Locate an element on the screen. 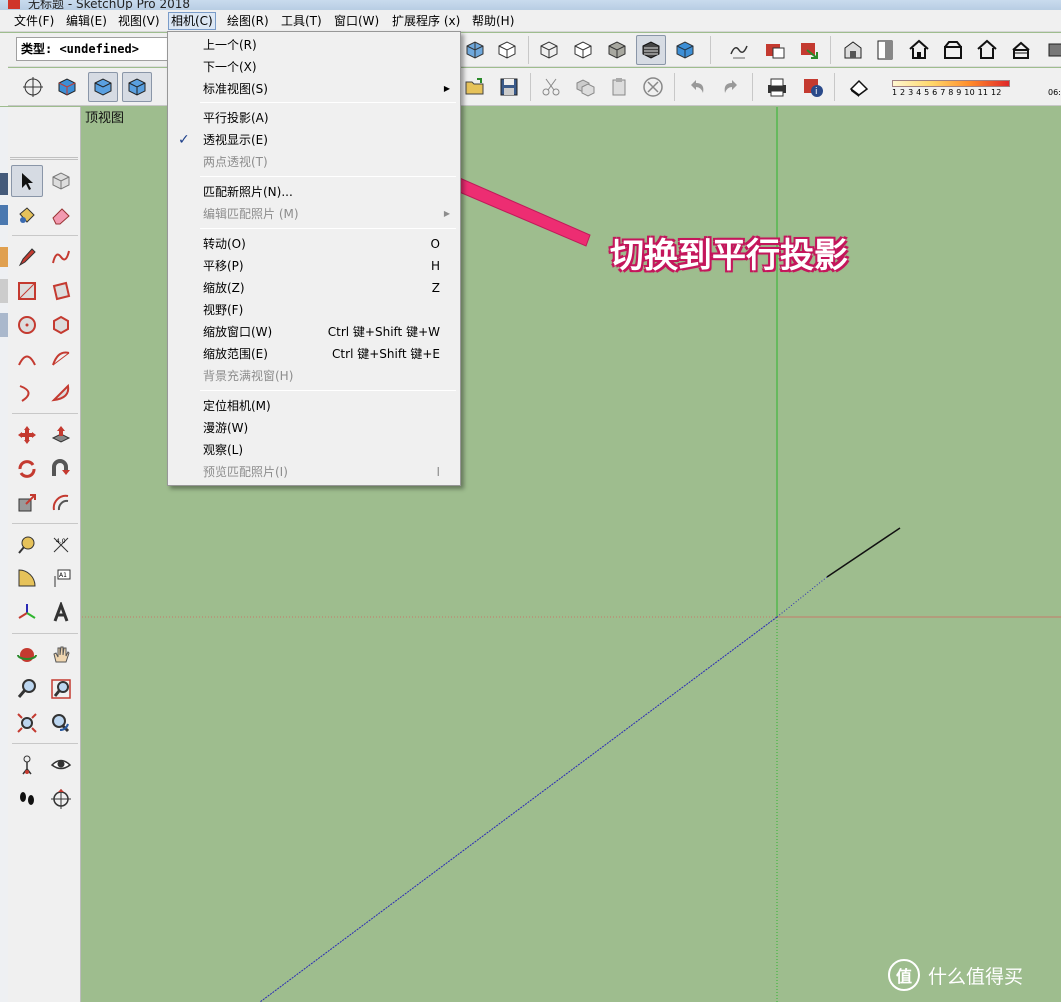 The image size is (1061, 1002). three-point-arc-icon is located at coordinates (27, 393).